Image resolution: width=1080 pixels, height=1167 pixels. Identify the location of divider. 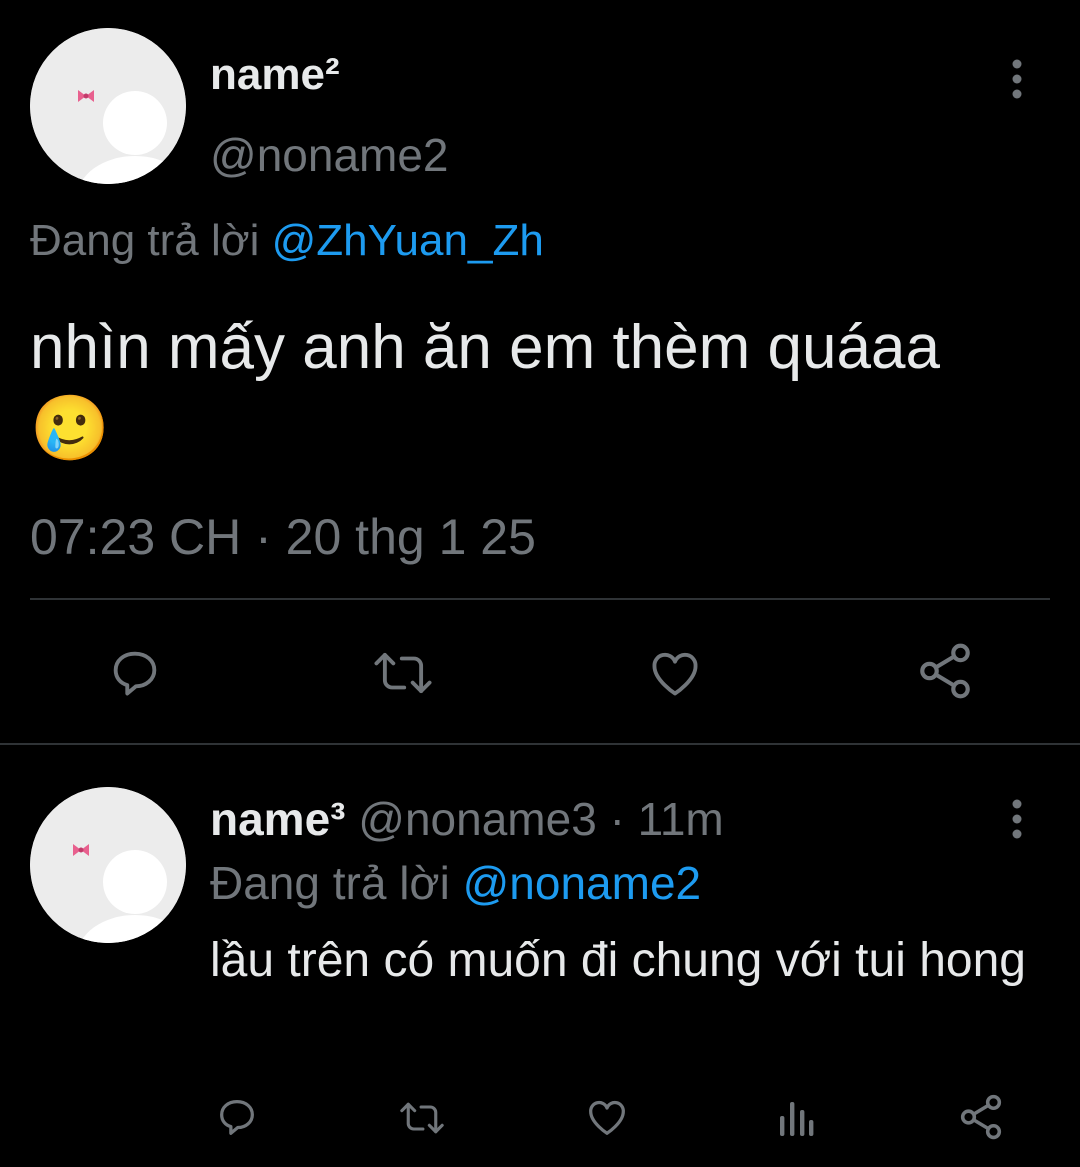
(540, 599).